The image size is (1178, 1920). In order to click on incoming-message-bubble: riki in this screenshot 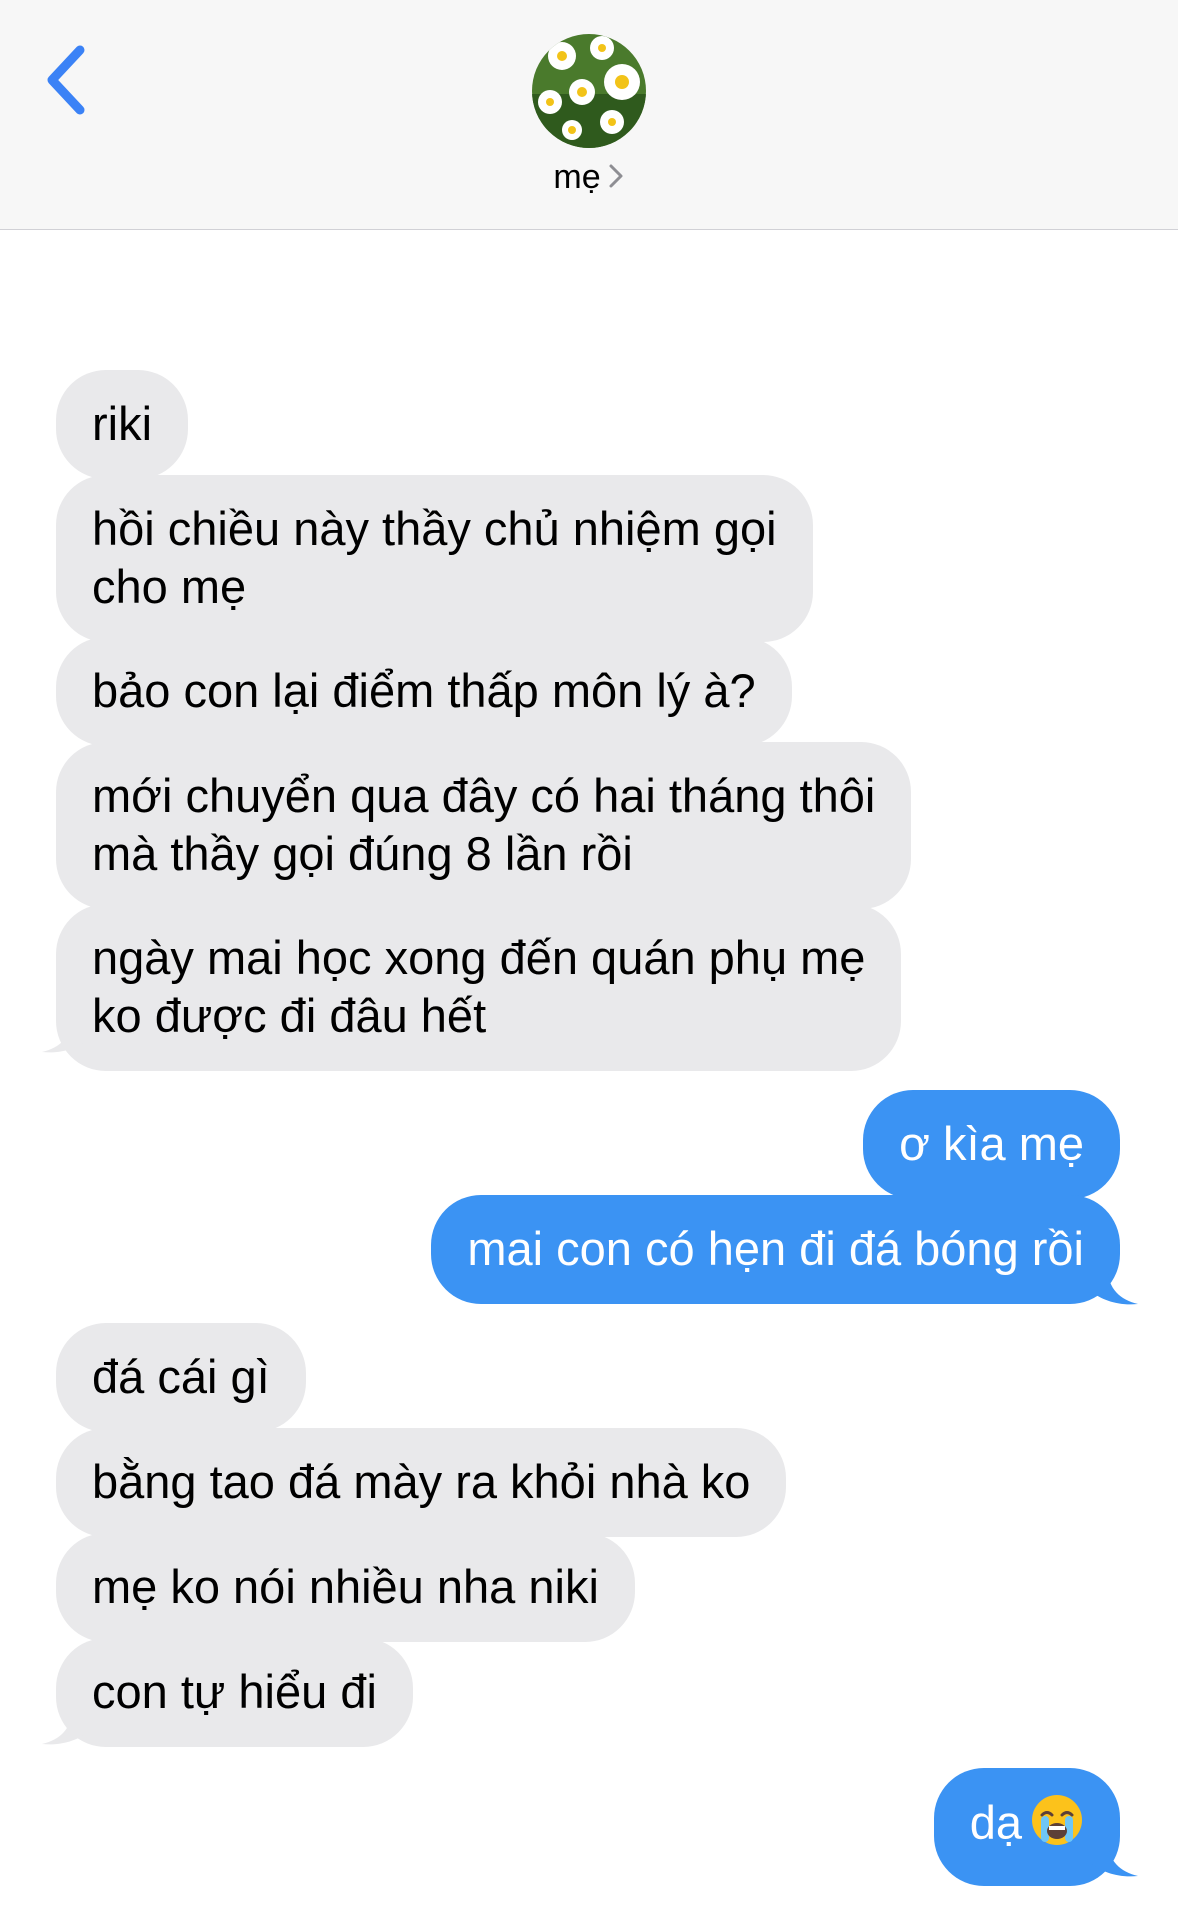, I will do `click(122, 424)`.